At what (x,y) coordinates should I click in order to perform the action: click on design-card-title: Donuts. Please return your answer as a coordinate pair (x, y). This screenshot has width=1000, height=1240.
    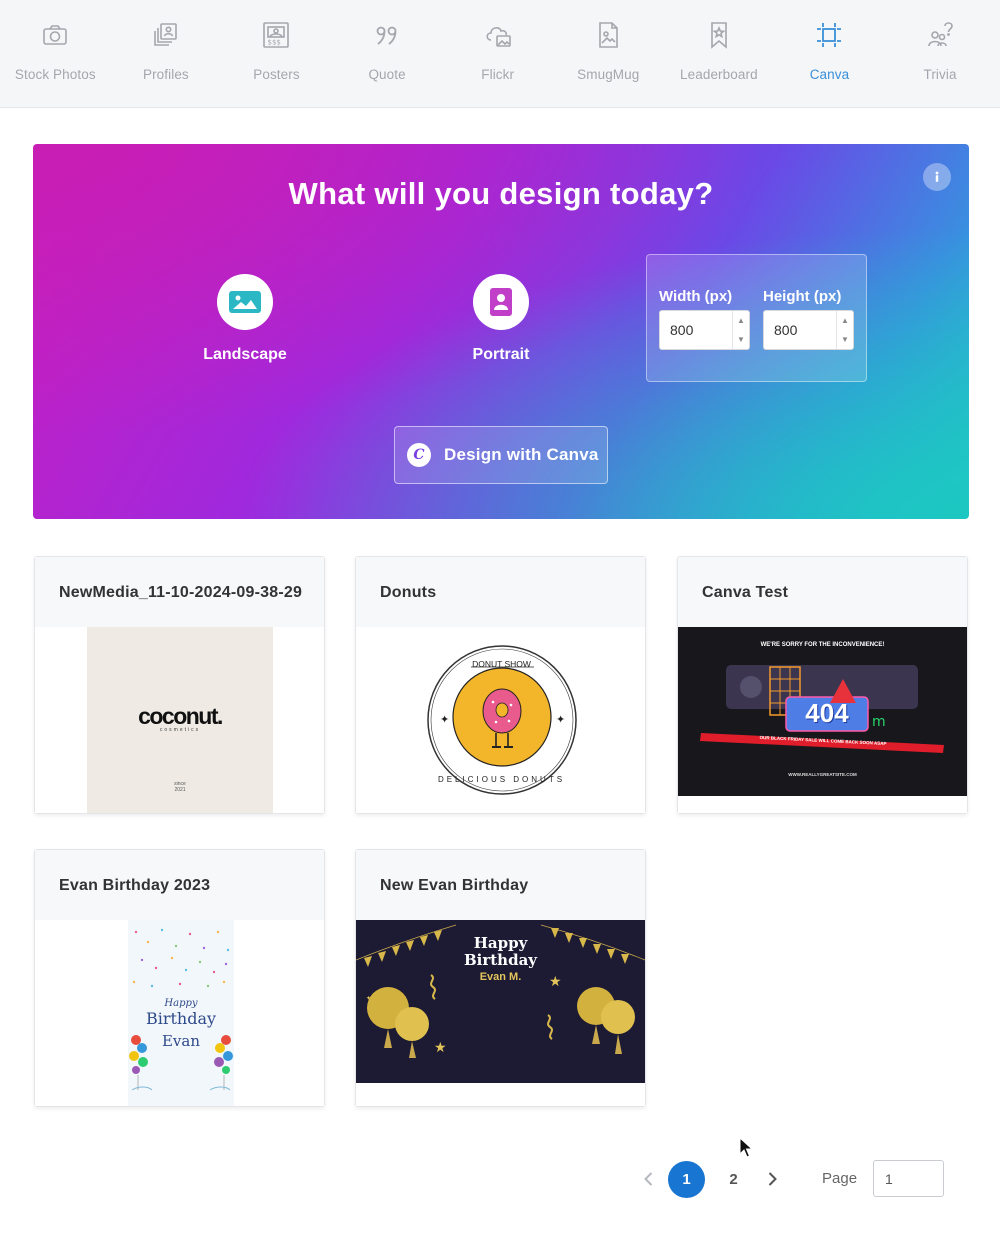
    Looking at the image, I should click on (500, 592).